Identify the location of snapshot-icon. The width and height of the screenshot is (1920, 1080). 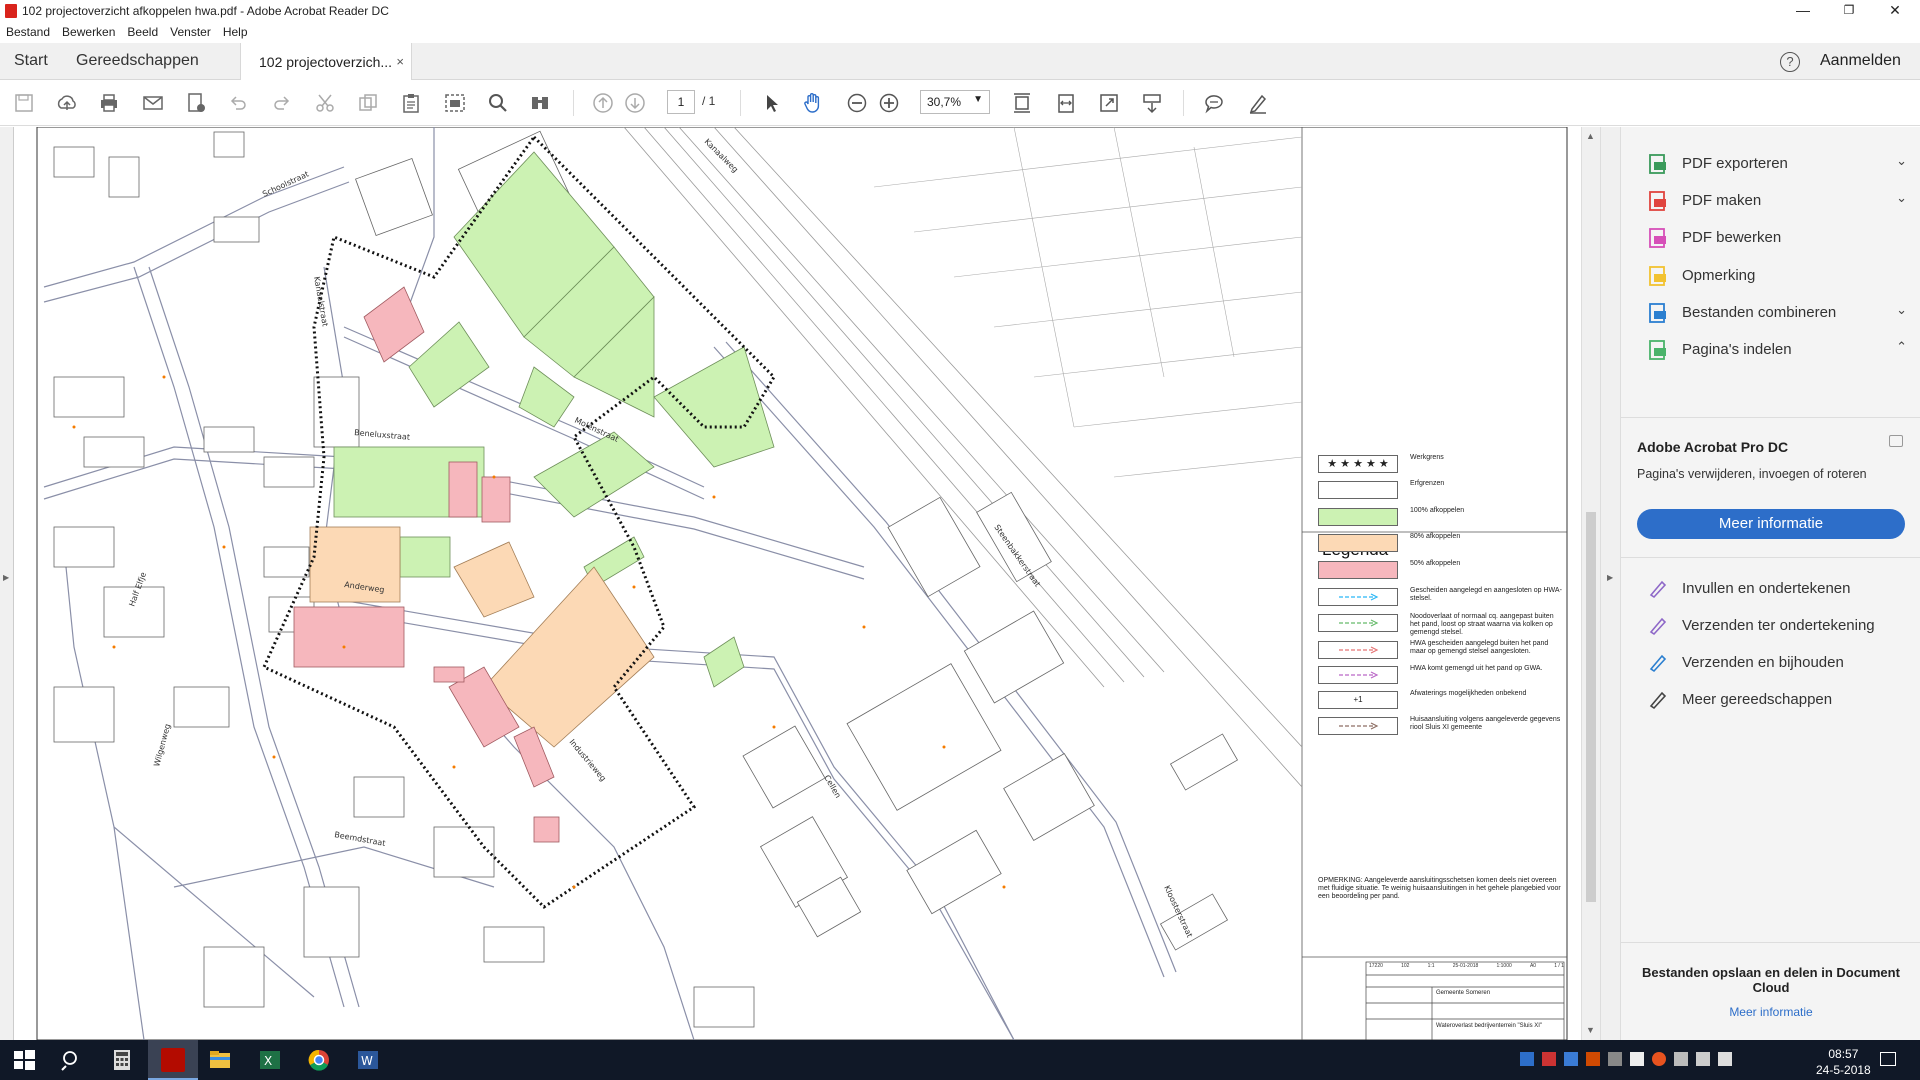
(455, 103).